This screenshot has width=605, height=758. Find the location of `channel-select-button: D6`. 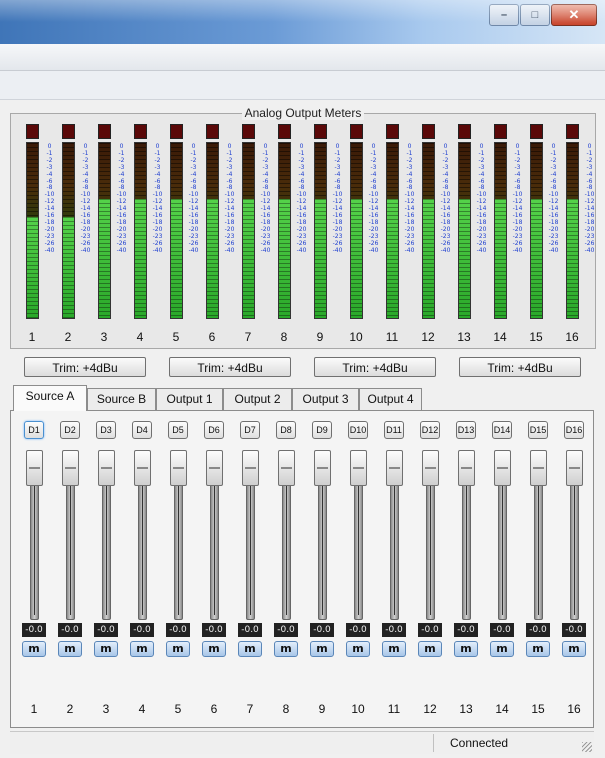

channel-select-button: D6 is located at coordinates (214, 430).